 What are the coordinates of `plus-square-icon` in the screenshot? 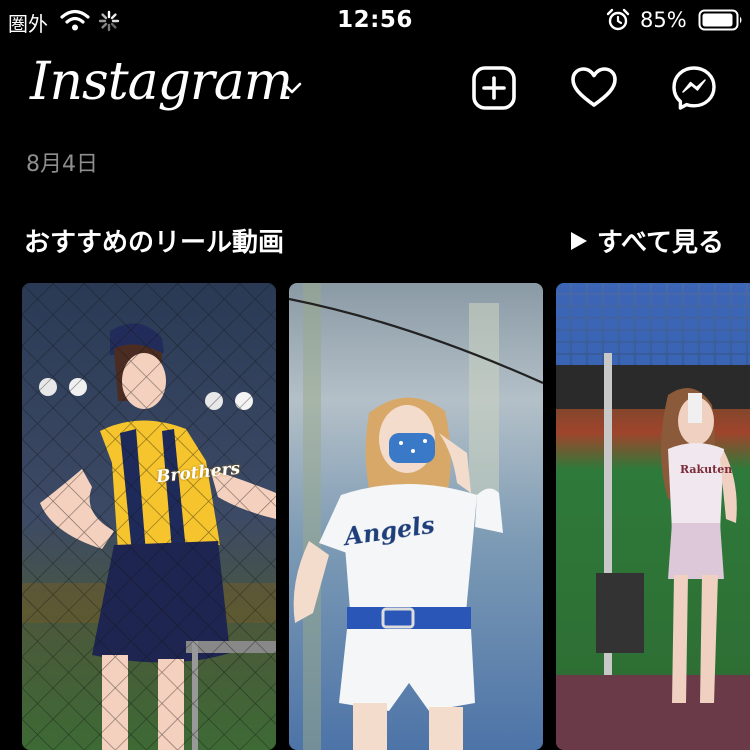 It's located at (494, 88).